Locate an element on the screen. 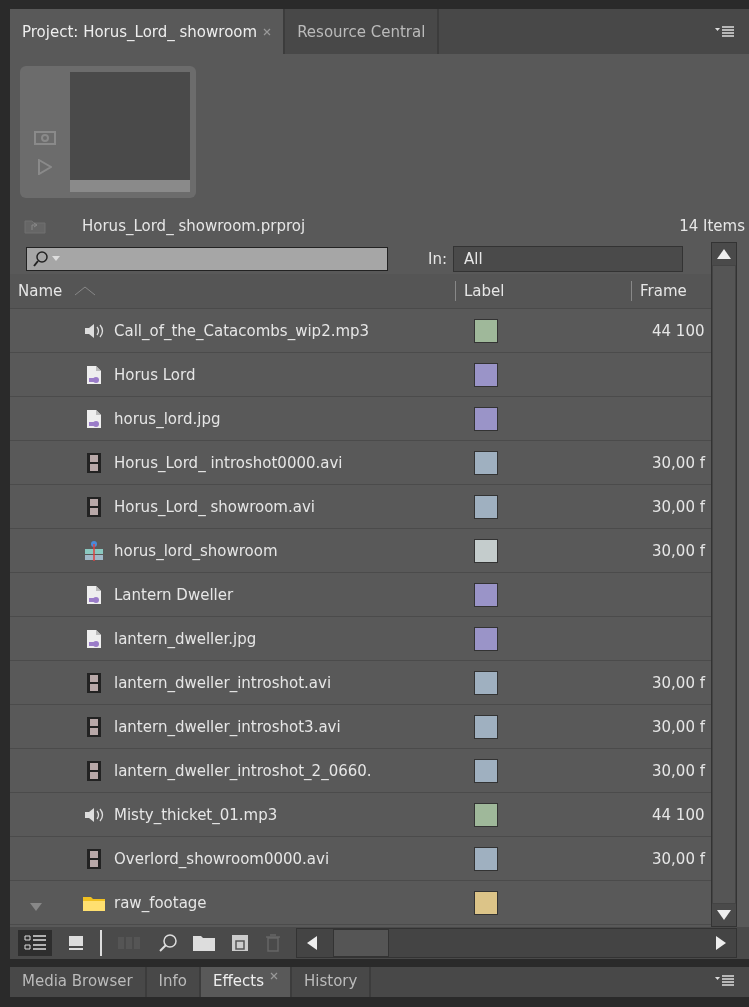  file-name: lantern_dweller_introshot3.avi is located at coordinates (289, 726).